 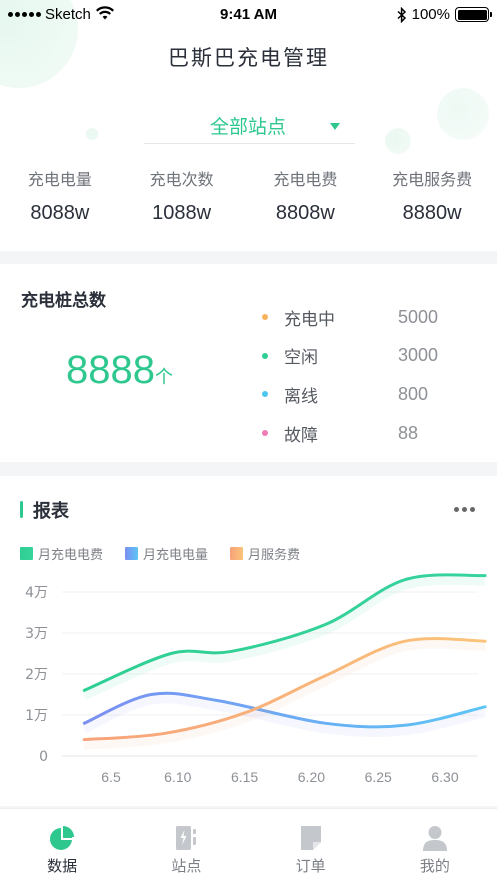 I want to click on x-tick-label: 6.30, so click(x=444, y=777).